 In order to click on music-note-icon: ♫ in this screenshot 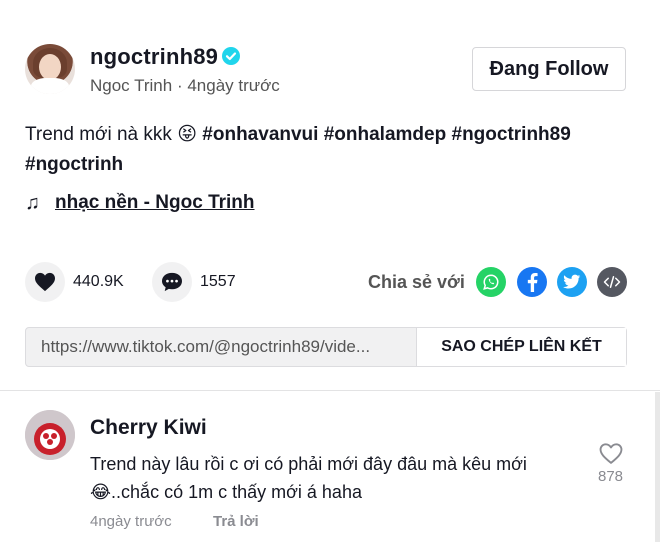, I will do `click(32, 203)`.